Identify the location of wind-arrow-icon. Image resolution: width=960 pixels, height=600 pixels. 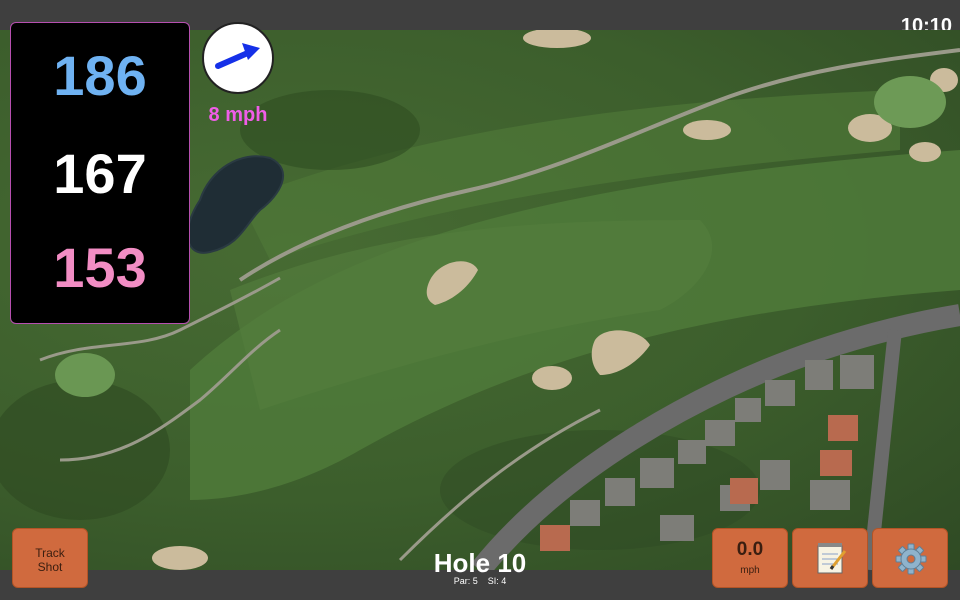
(237, 56).